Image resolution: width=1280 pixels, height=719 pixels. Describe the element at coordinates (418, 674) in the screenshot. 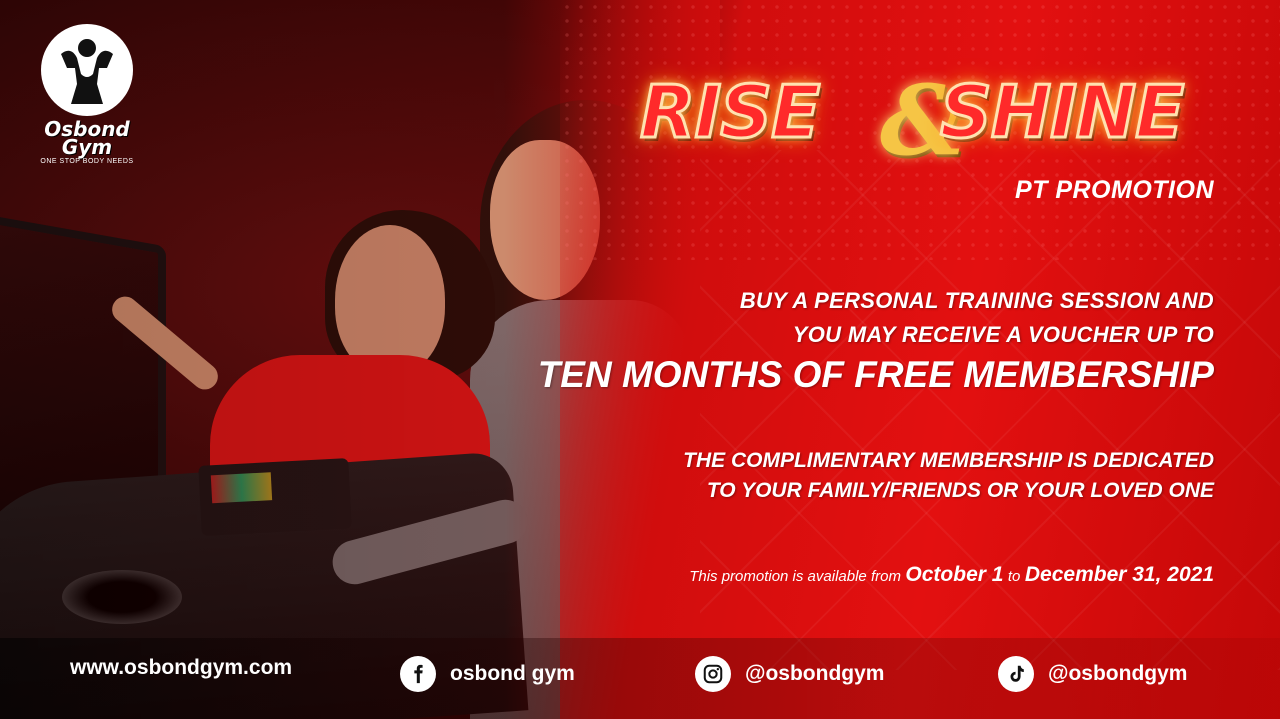

I see `facebook-icon` at that location.